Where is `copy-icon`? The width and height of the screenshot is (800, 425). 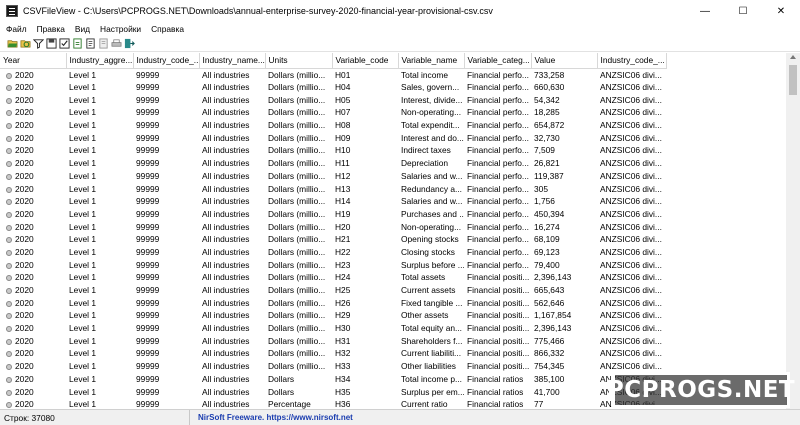 copy-icon is located at coordinates (77, 44).